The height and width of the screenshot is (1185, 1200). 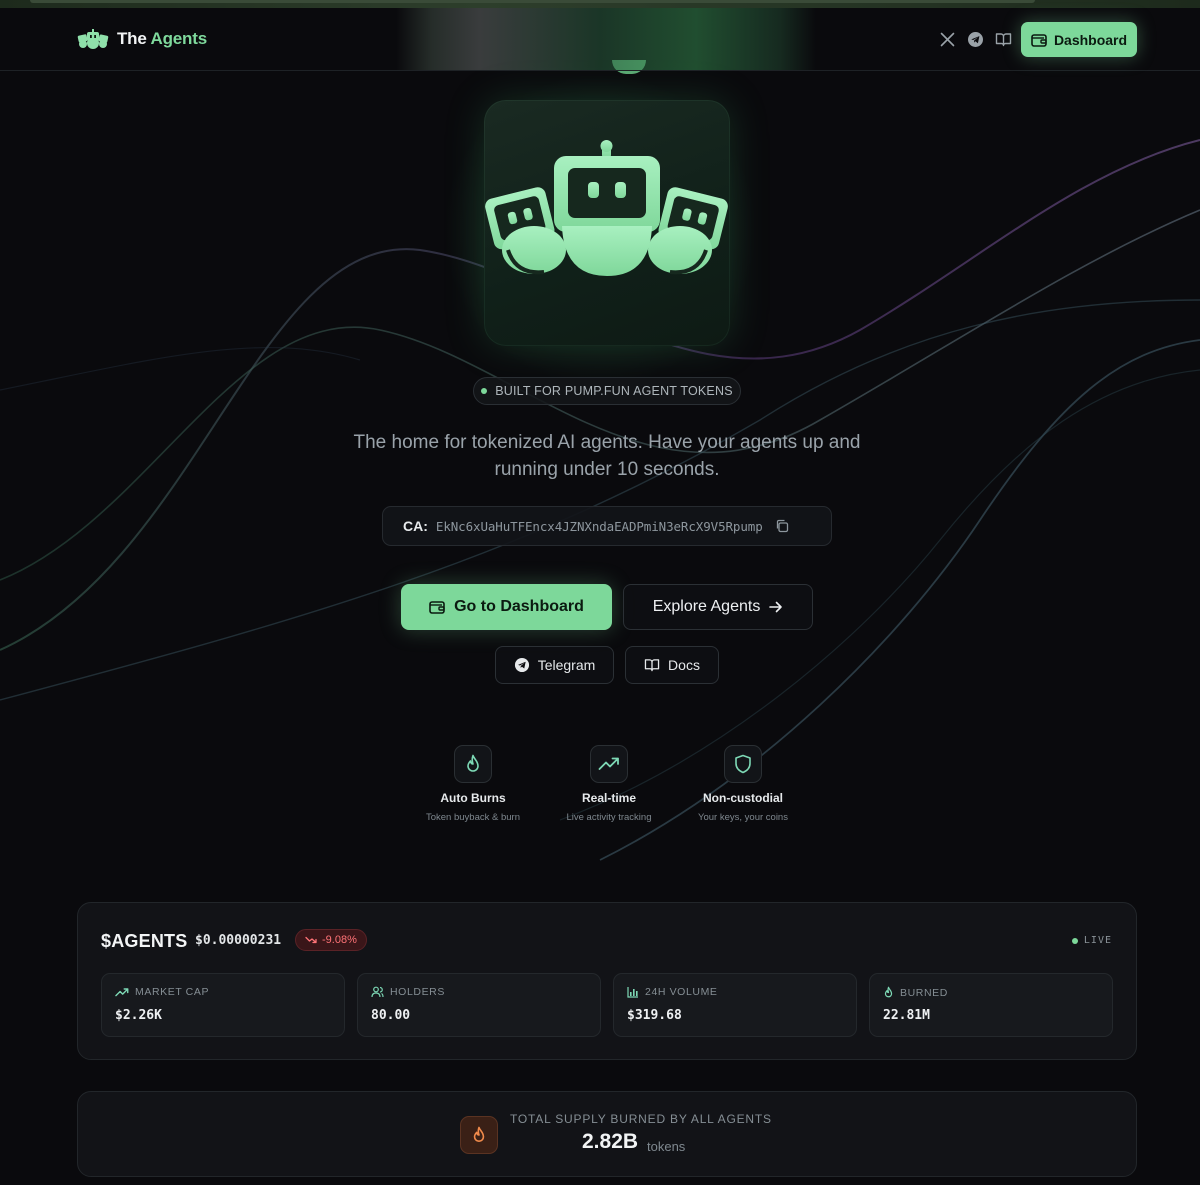 What do you see at coordinates (473, 798) in the screenshot?
I see `feature-title: Auto Burns` at bounding box center [473, 798].